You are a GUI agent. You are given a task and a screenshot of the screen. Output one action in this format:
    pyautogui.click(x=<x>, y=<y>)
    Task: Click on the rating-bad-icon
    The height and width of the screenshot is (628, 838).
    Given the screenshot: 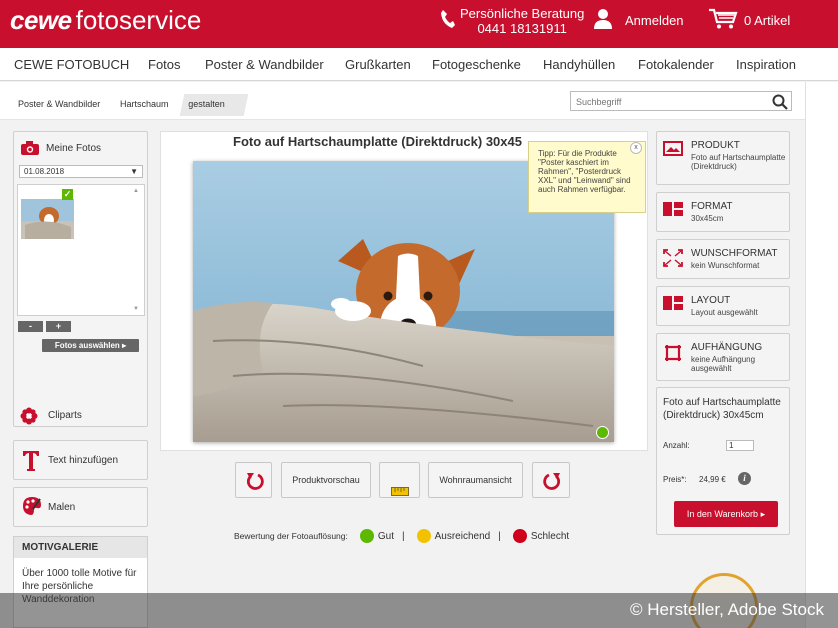 What is the action you would take?
    pyautogui.click(x=519, y=536)
    